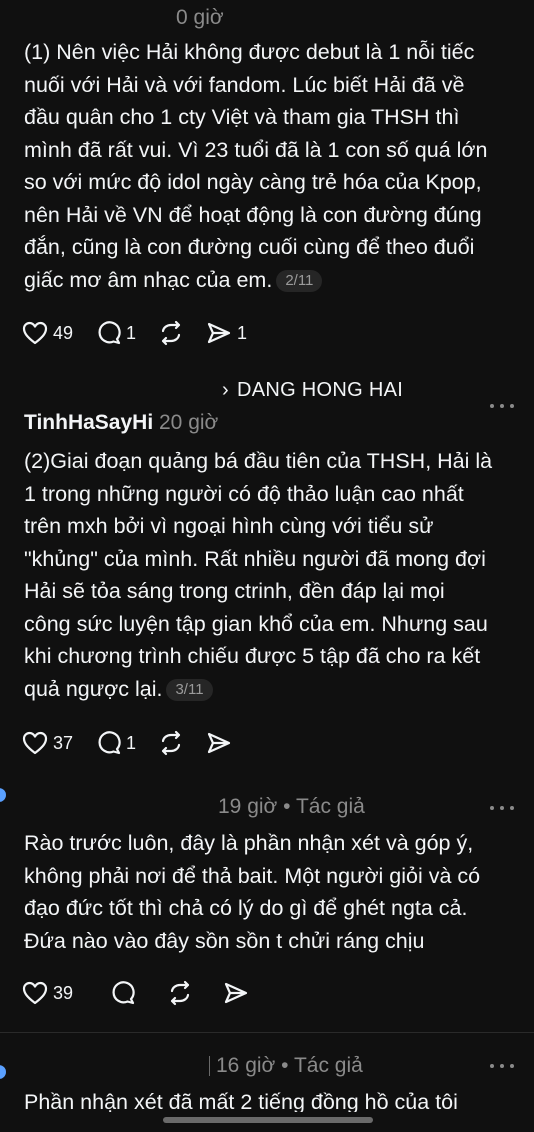  What do you see at coordinates (267, 1032) in the screenshot?
I see `divider` at bounding box center [267, 1032].